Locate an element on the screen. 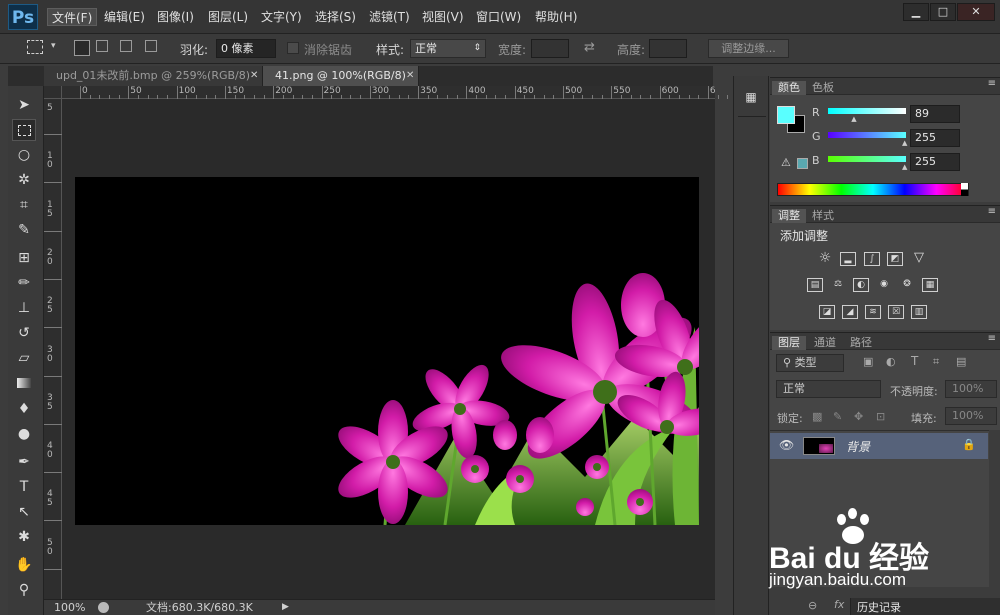  layer-filter-select: ⚲ 类型 is located at coordinates (810, 363).